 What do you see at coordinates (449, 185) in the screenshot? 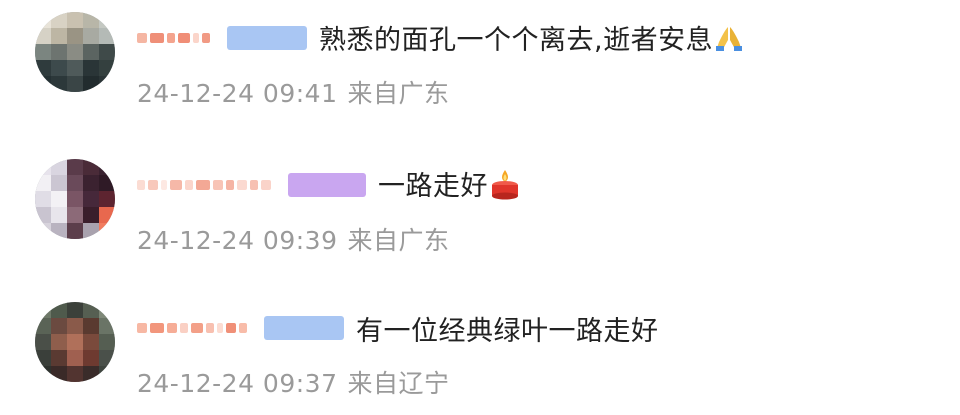
I see `comment-text: 一路走好` at bounding box center [449, 185].